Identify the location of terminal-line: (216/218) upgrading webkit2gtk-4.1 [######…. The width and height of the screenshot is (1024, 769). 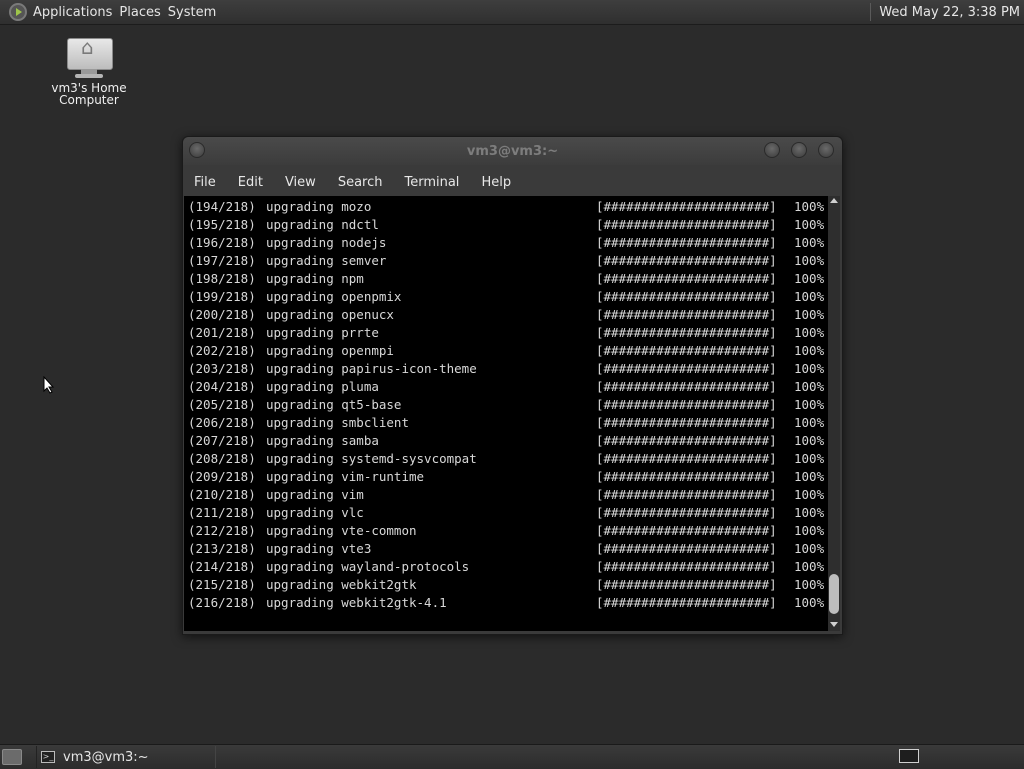
(508, 603).